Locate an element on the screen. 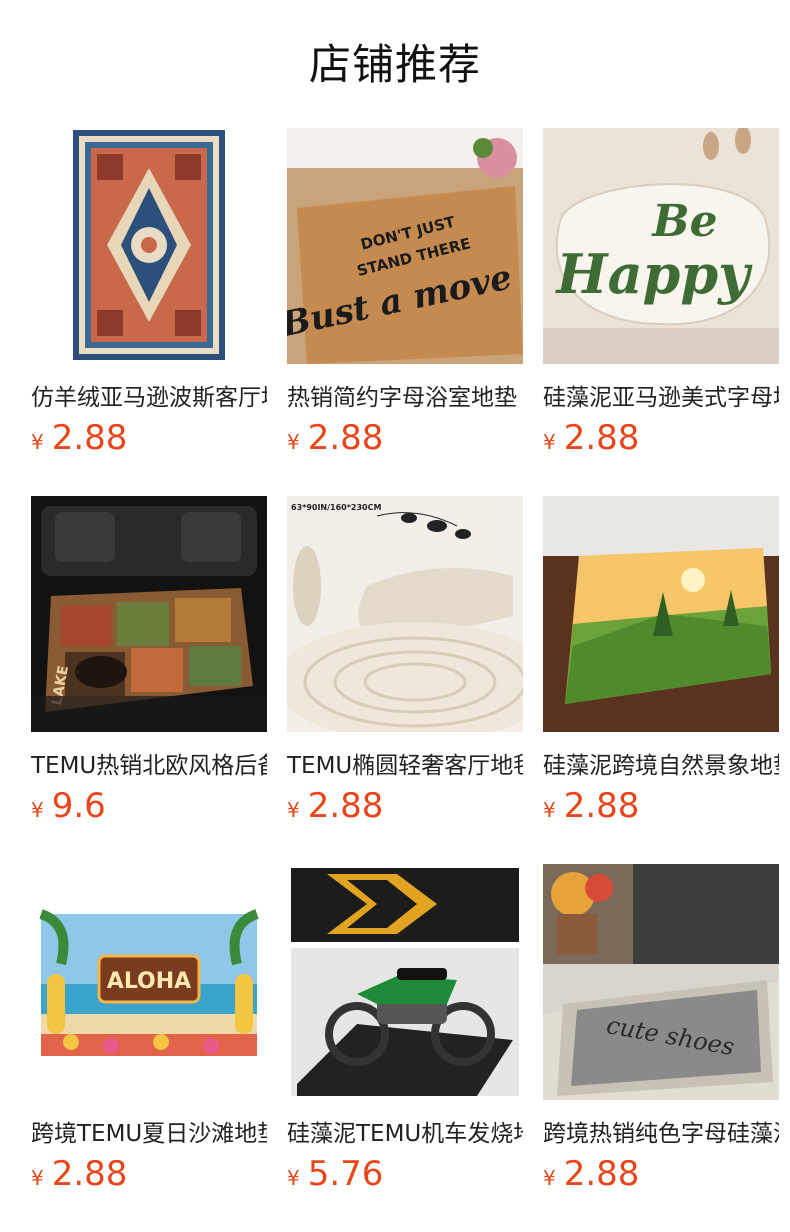 The height and width of the screenshot is (1232, 790). svg-text: ALOHA is located at coordinates (149, 981).